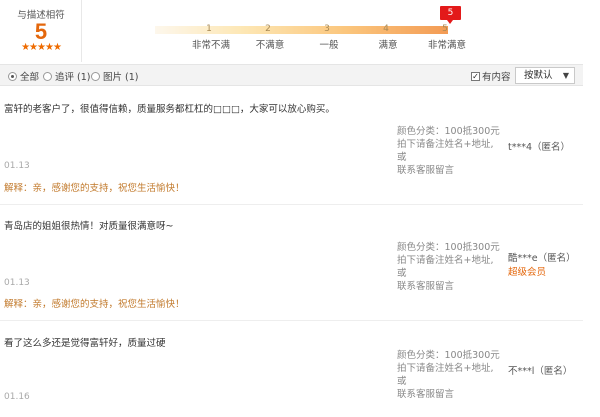 This screenshot has height=417, width=600. What do you see at coordinates (540, 371) in the screenshot?
I see `reviewer-name: 不***l（匿名）` at bounding box center [540, 371].